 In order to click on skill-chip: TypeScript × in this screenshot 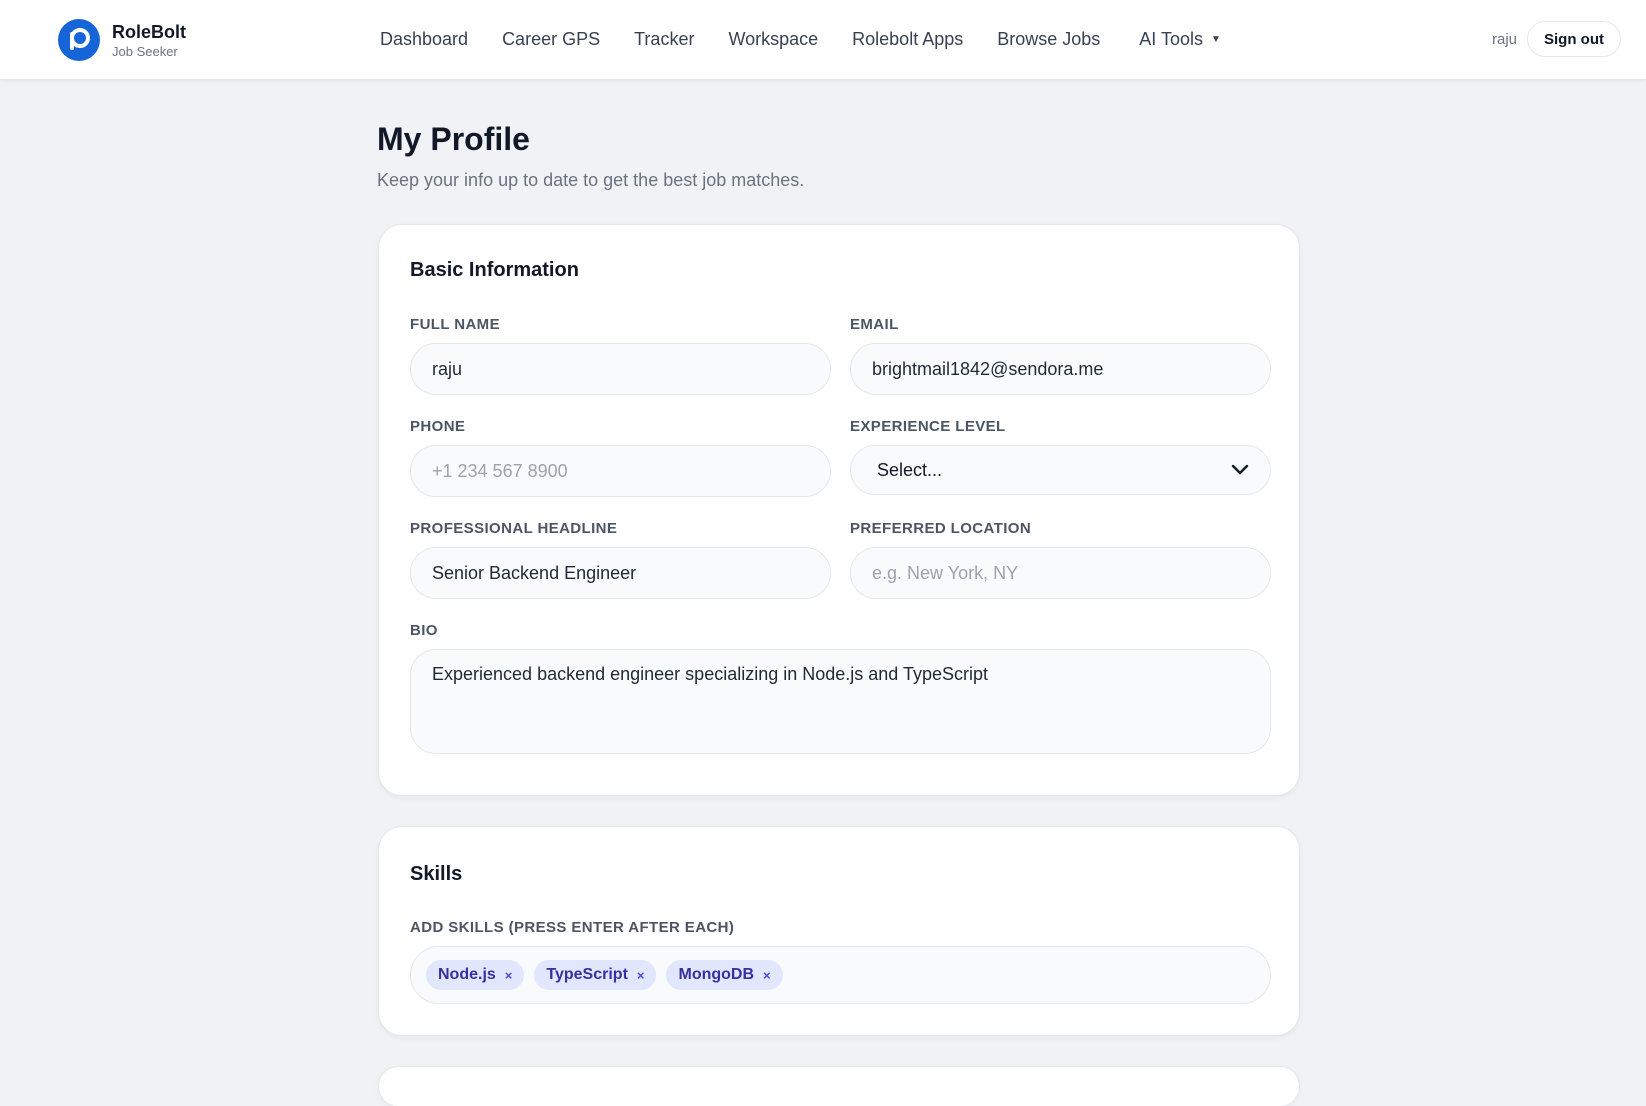, I will do `click(595, 975)`.